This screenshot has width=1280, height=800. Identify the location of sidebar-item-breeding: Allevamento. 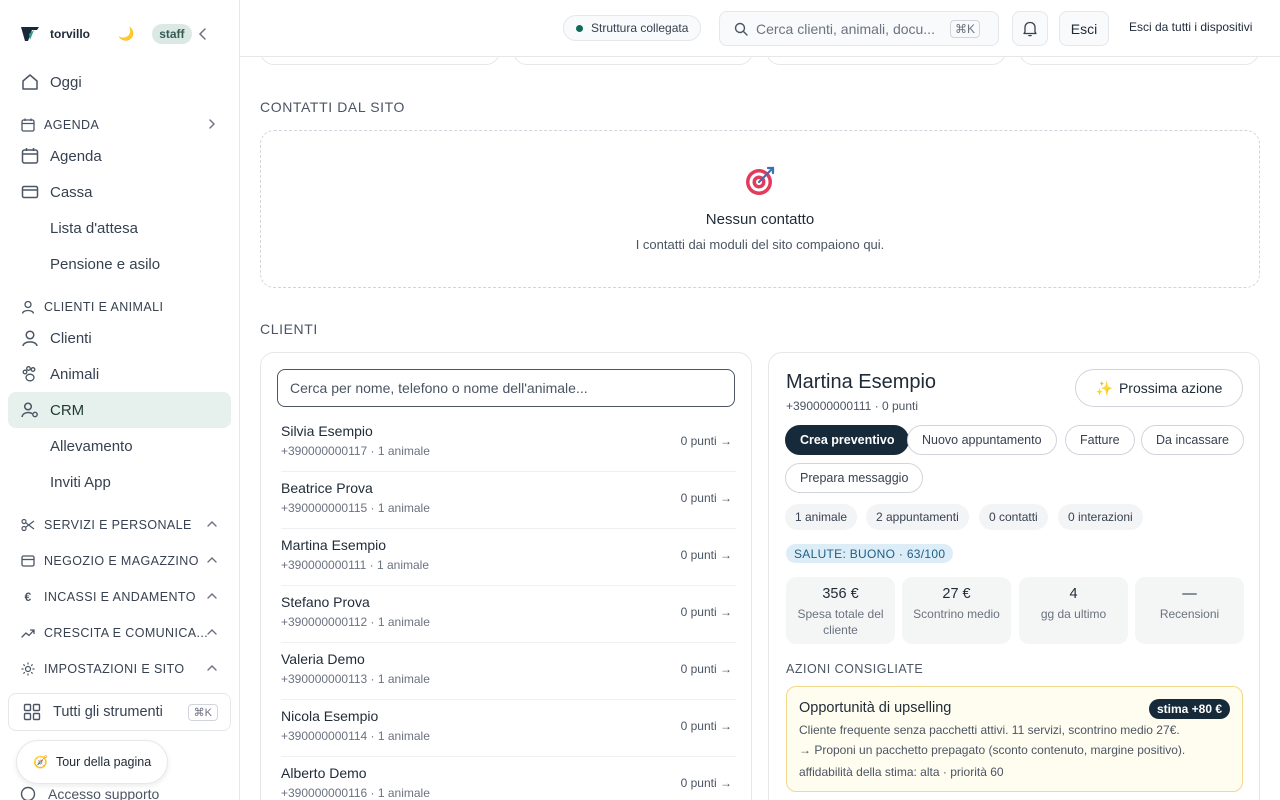
(119, 446).